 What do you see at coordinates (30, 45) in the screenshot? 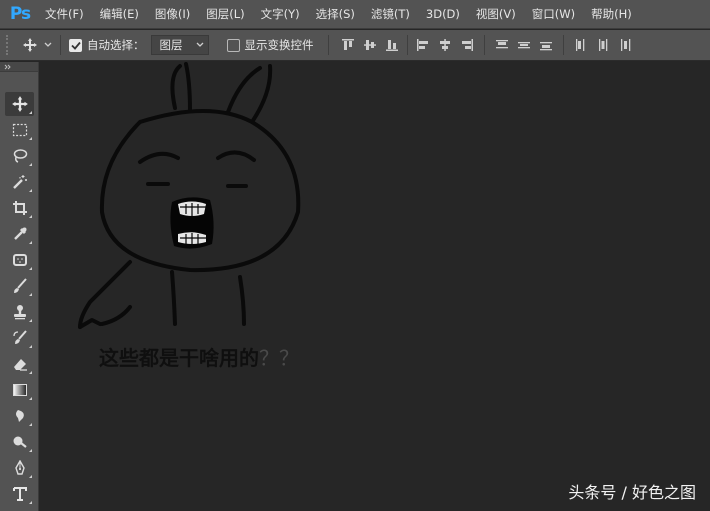
I see `move-tool-preset-icon` at bounding box center [30, 45].